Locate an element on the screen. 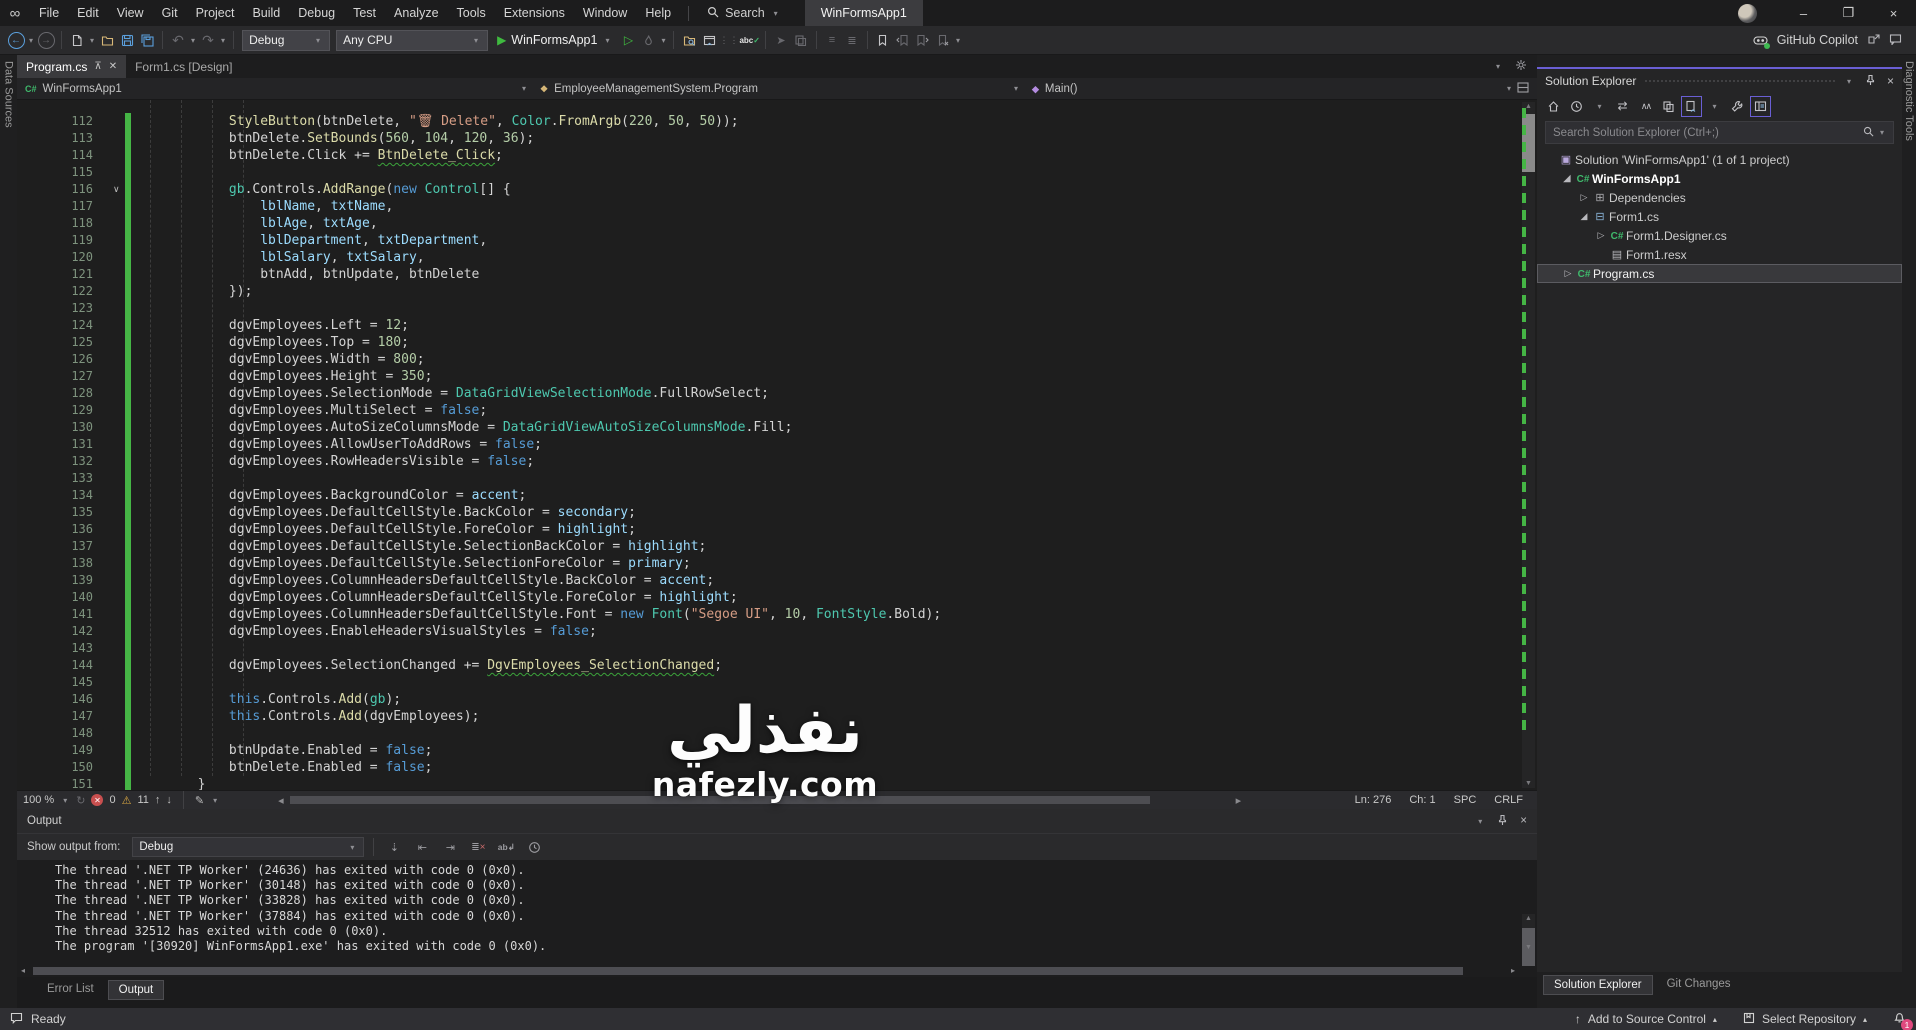 This screenshot has height=1030, width=1916. spell-check-icon: abc✓ is located at coordinates (749, 40).